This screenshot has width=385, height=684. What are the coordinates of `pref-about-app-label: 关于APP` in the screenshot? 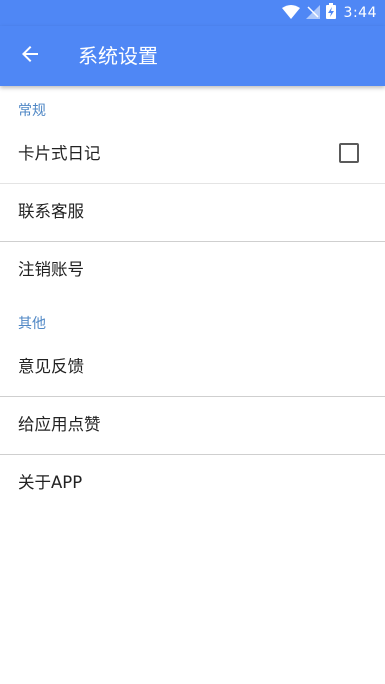 It's located at (50, 482).